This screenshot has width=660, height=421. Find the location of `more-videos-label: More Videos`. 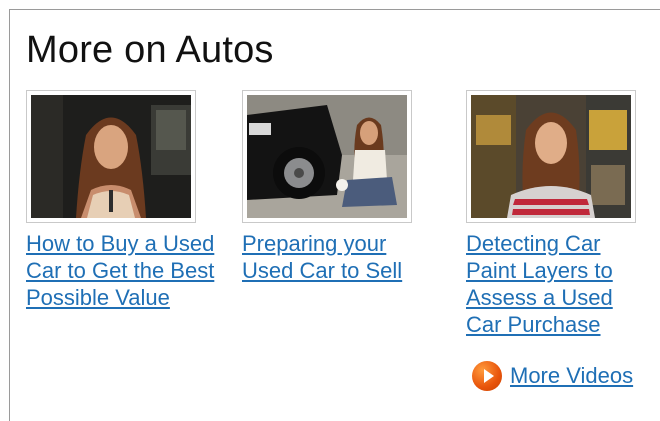

more-videos-label: More Videos is located at coordinates (571, 376).